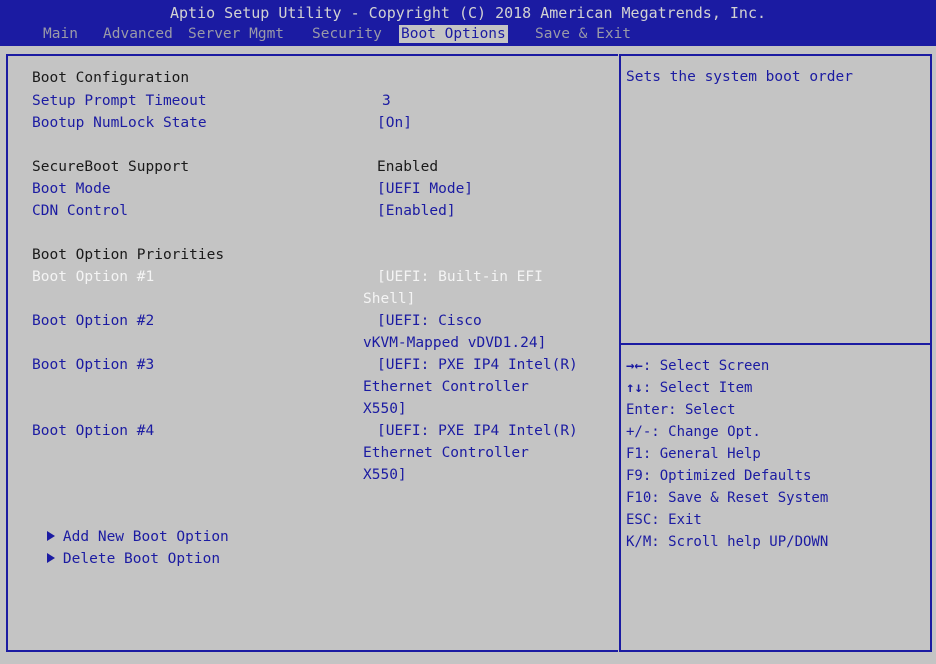  What do you see at coordinates (236, 34) in the screenshot?
I see `tab-server-mgmt: Server Mgmt` at bounding box center [236, 34].